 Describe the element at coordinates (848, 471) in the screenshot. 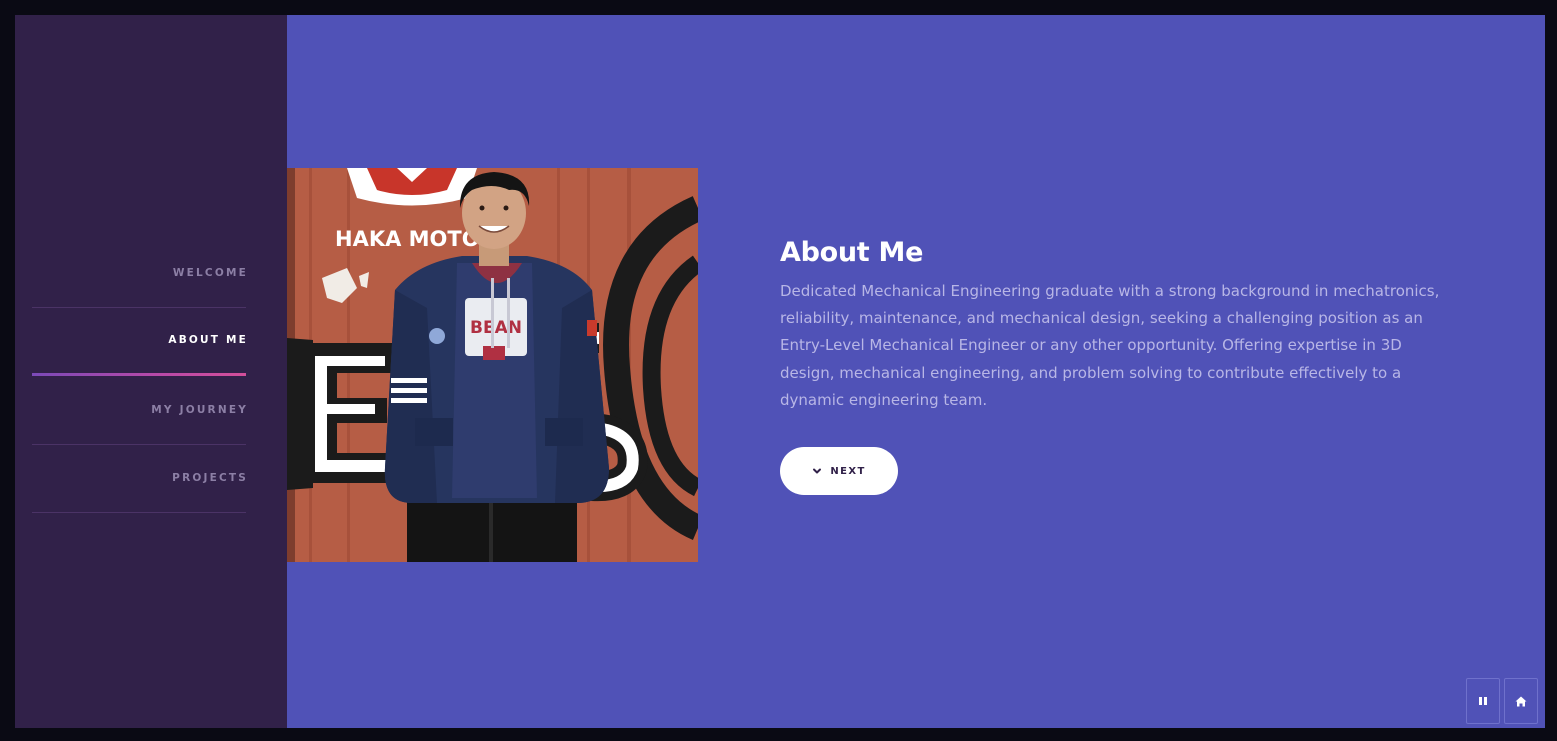

I see `next-button-label: NEXT` at that location.